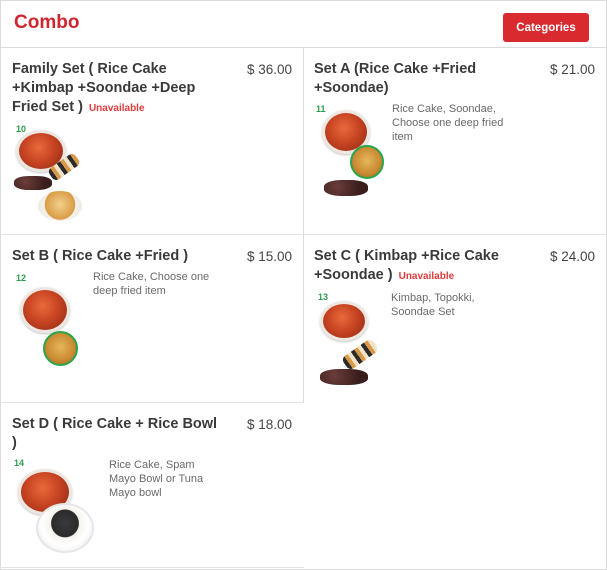  I want to click on item-price: $ 24.00, so click(573, 256).